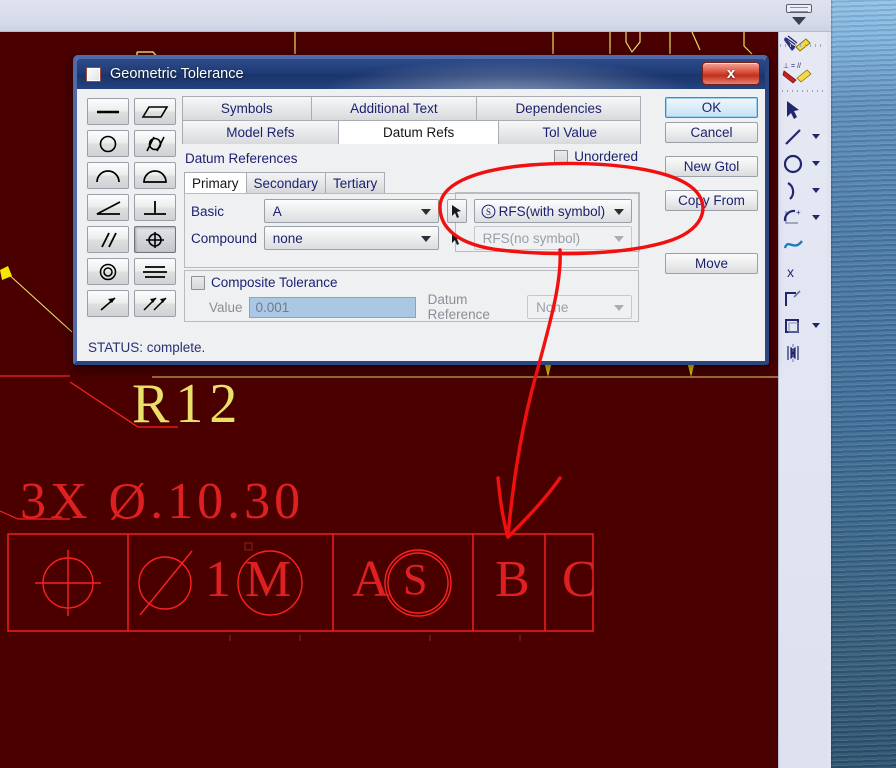  I want to click on basic-datum-combo: A, so click(351, 211).